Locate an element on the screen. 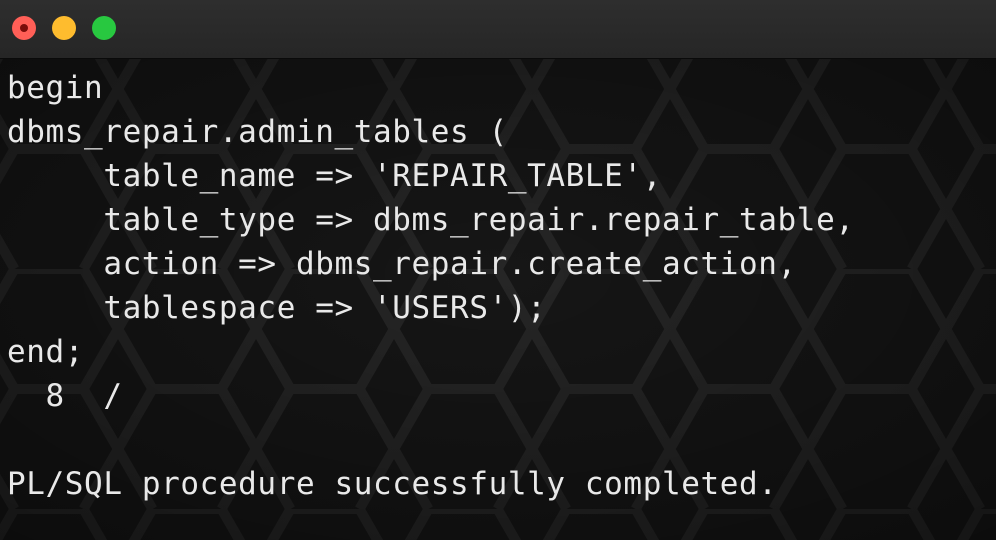 This screenshot has height=540, width=996. terminal-line: action => dbms_repair.create_action, is located at coordinates (402, 264).